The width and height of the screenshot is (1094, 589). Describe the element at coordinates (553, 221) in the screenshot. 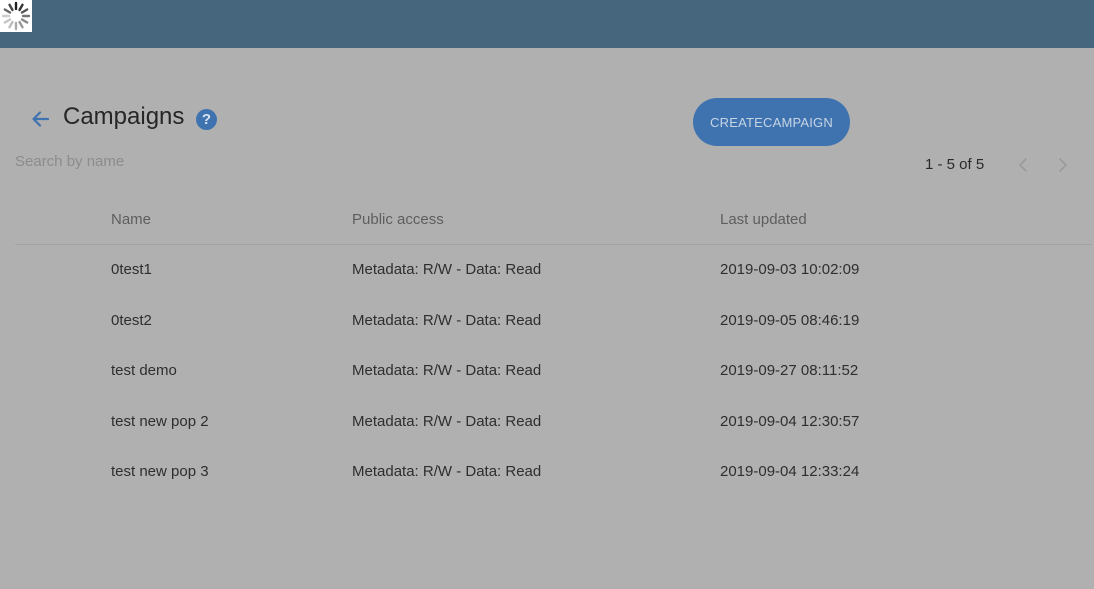

I see `table-header: Name Public access Last updated` at that location.